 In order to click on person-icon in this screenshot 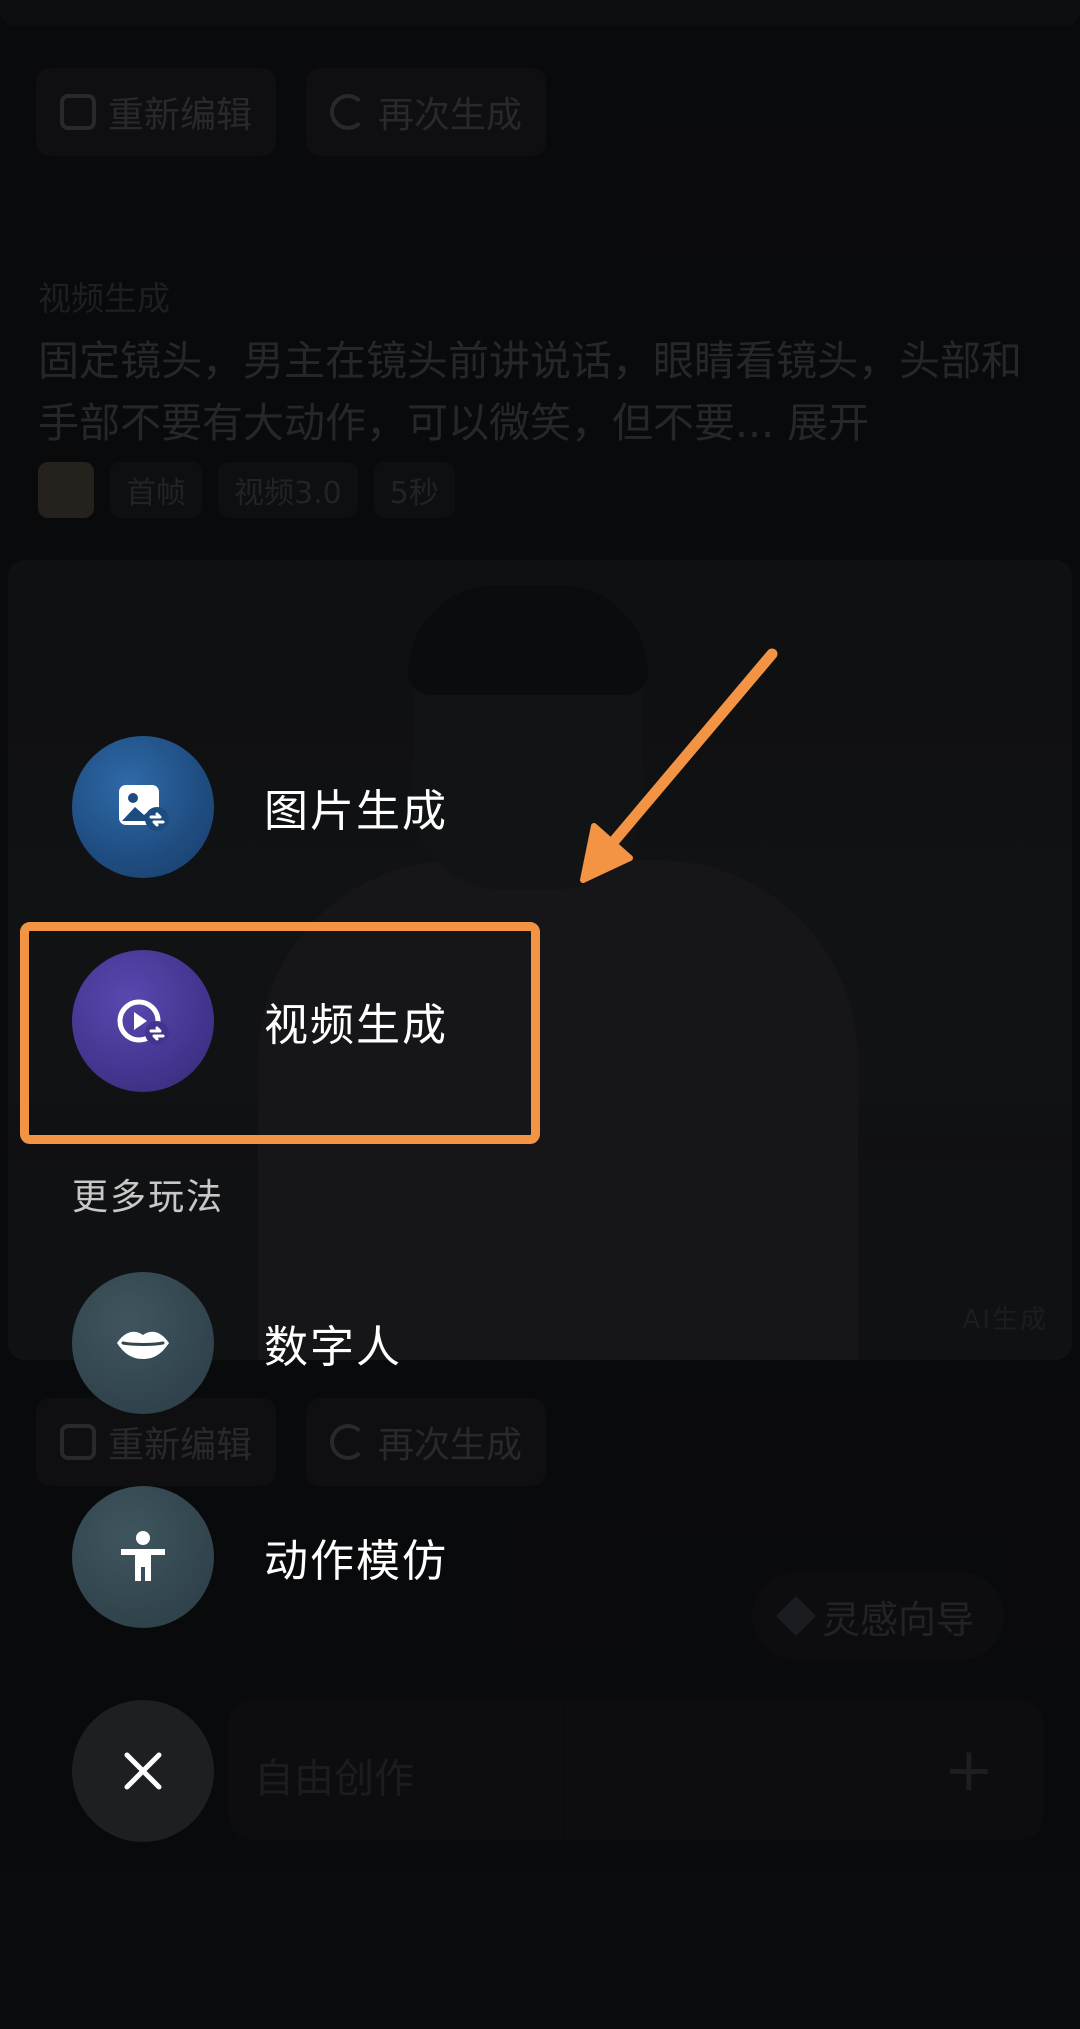, I will do `click(143, 1557)`.